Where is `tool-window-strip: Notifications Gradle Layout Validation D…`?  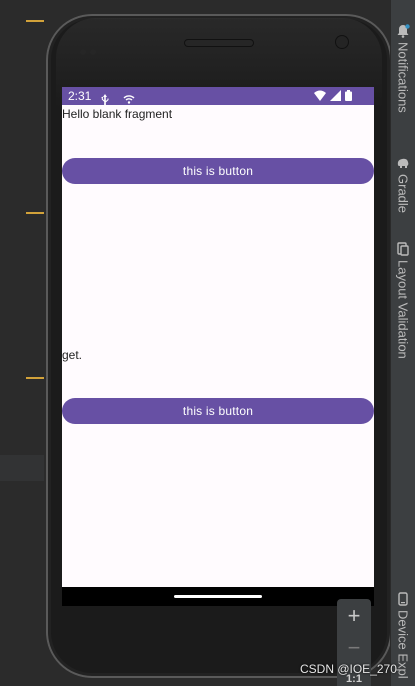 tool-window-strip: Notifications Gradle Layout Validation D… is located at coordinates (402, 343).